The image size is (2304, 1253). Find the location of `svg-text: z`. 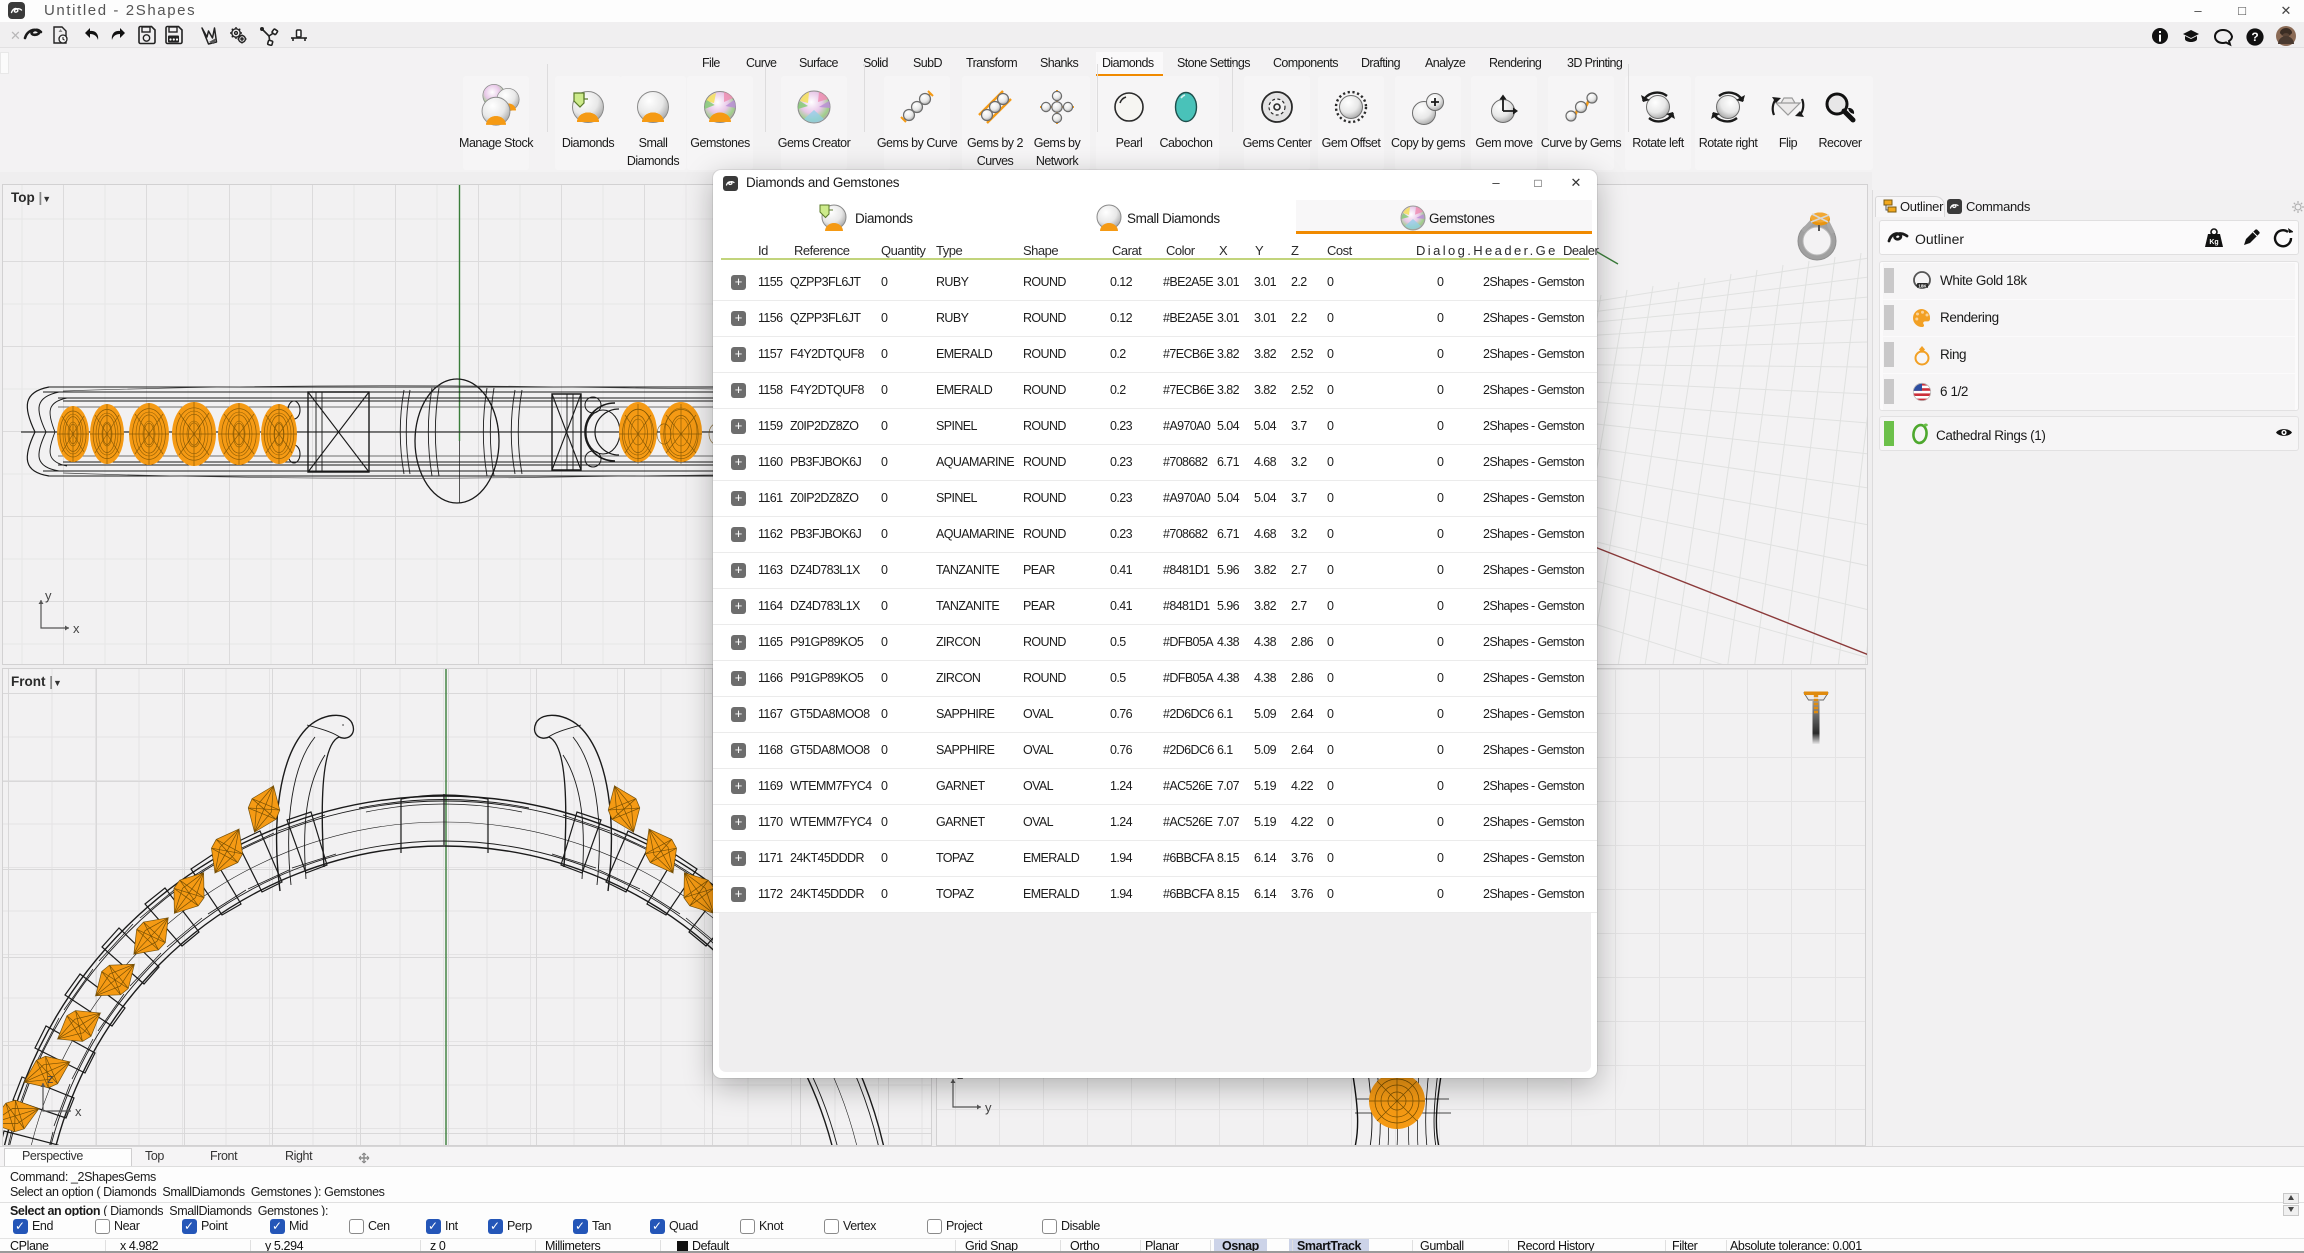

svg-text: z is located at coordinates (50, 1079).